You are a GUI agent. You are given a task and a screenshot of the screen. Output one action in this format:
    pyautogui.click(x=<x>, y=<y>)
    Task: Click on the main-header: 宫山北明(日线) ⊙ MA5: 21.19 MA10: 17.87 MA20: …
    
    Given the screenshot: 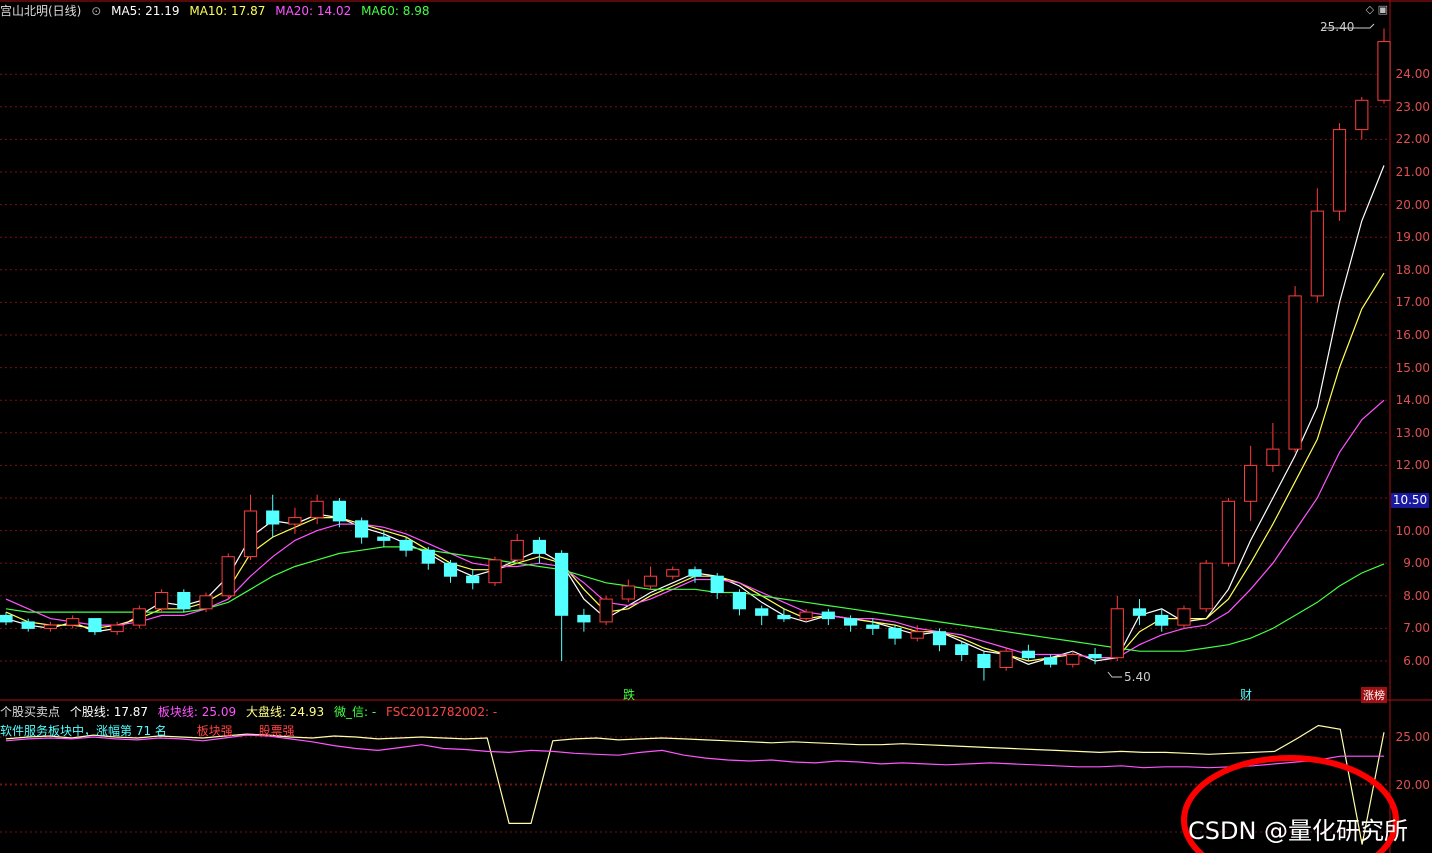 What is the action you would take?
    pyautogui.click(x=218, y=10)
    